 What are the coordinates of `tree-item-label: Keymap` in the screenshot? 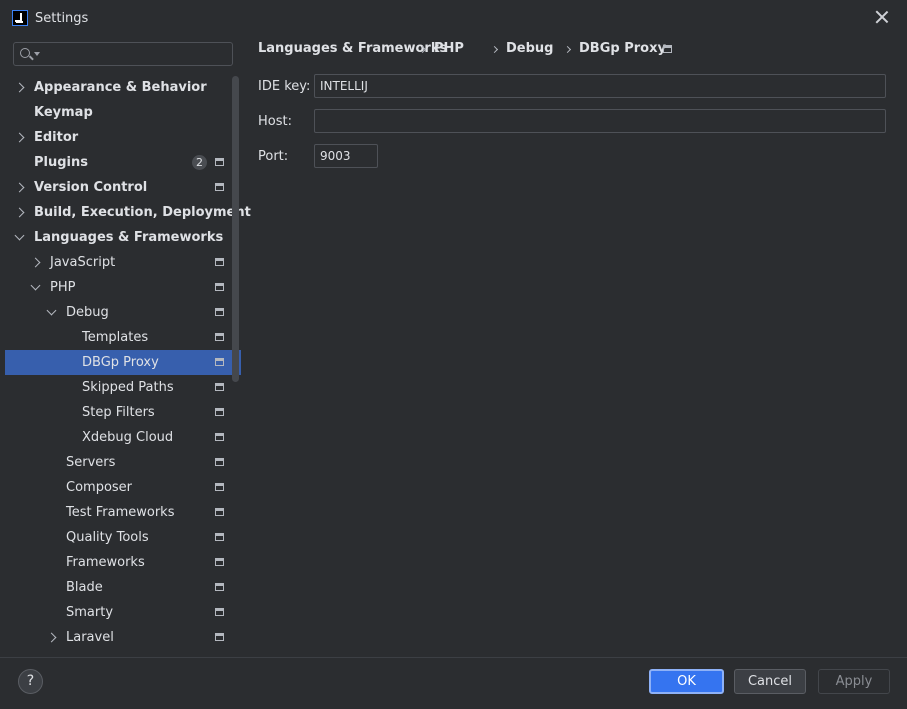 It's located at (63, 112).